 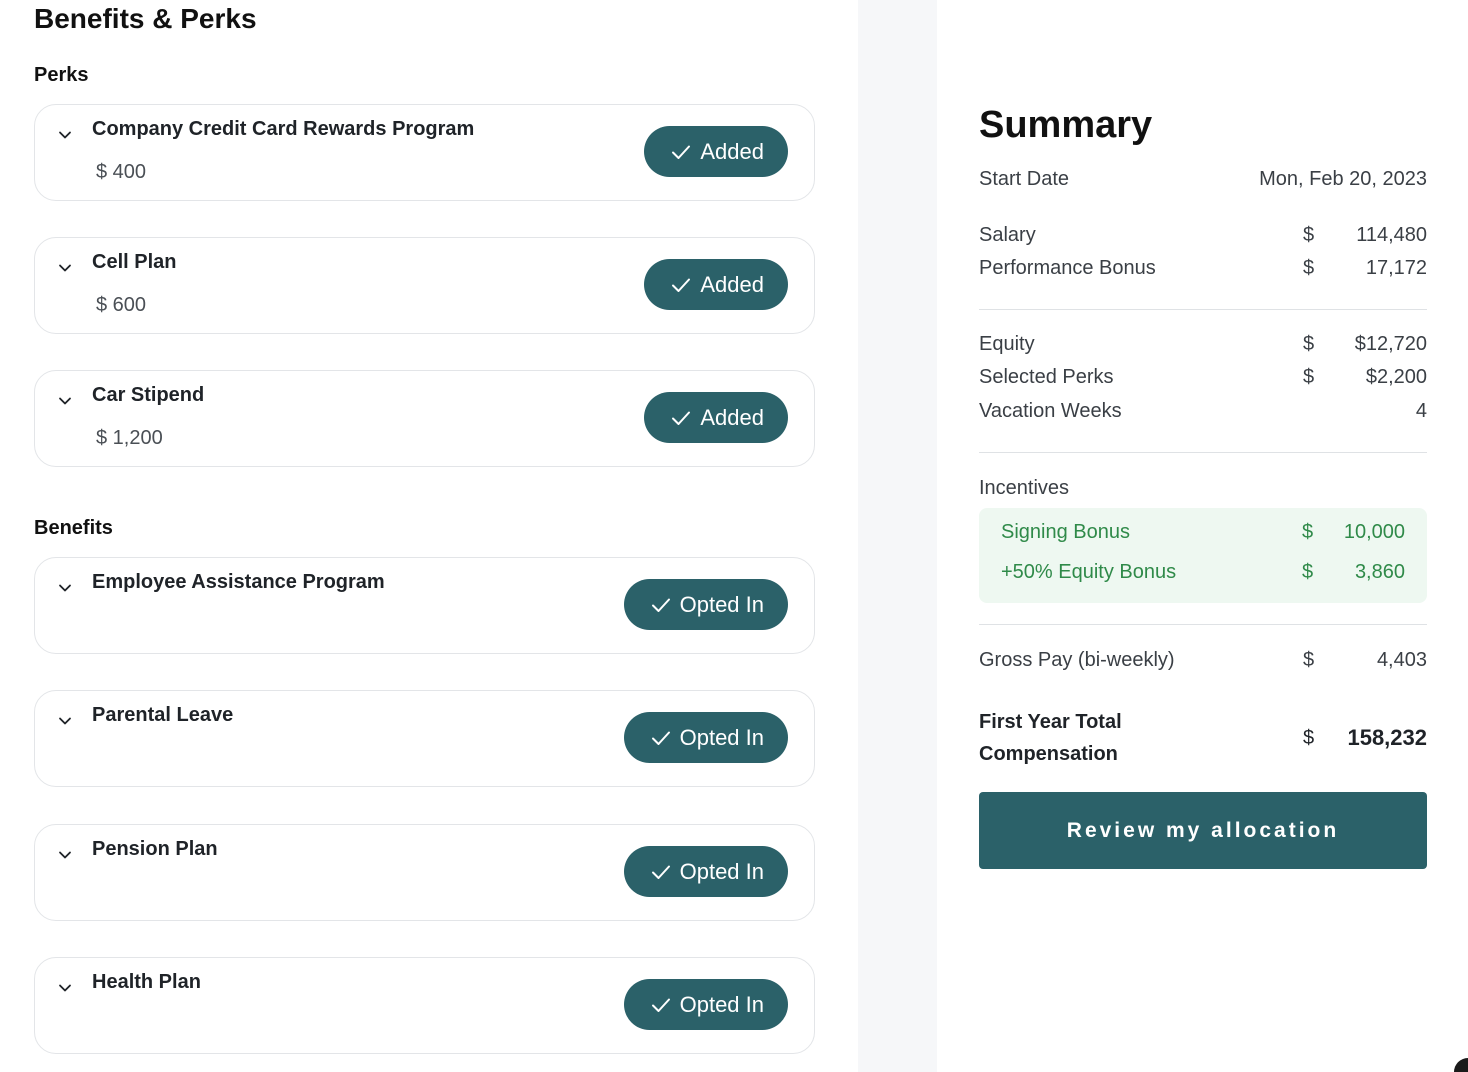 What do you see at coordinates (1067, 268) in the screenshot?
I see `performance-bonus-label: Performance Bonus` at bounding box center [1067, 268].